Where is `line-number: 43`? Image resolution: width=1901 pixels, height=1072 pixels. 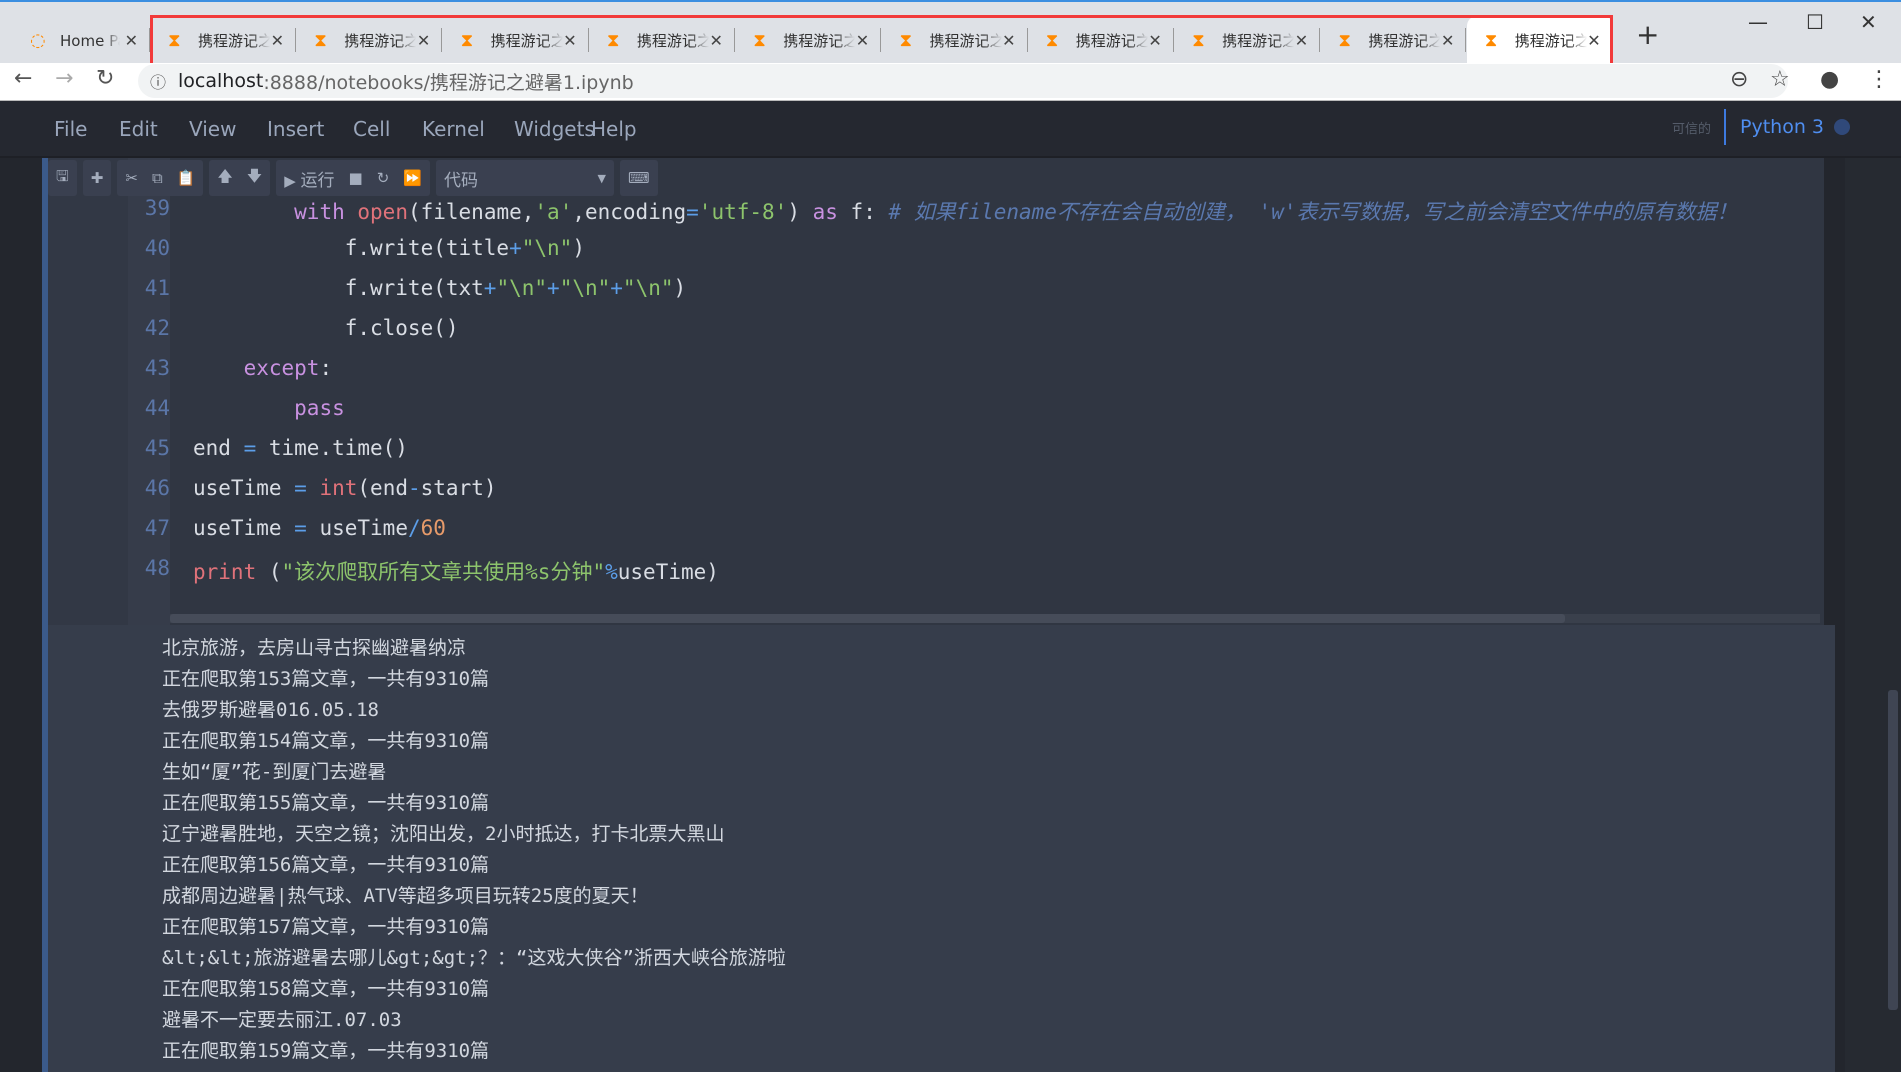 line-number: 43 is located at coordinates (157, 368).